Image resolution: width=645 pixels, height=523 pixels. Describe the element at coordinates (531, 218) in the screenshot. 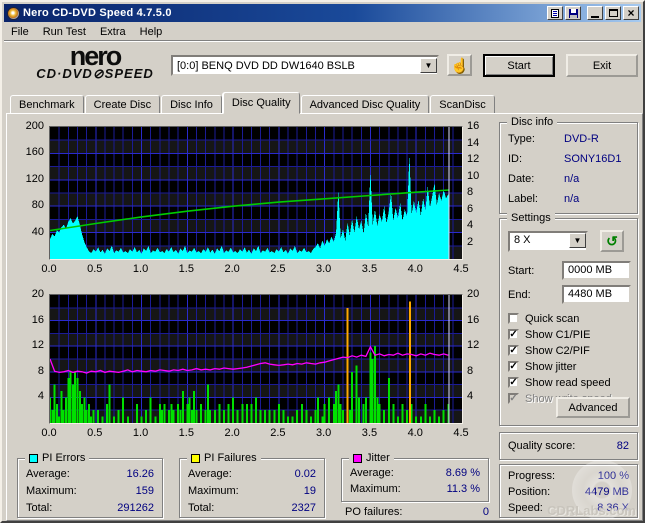

I see `settings-title: Settings` at that location.